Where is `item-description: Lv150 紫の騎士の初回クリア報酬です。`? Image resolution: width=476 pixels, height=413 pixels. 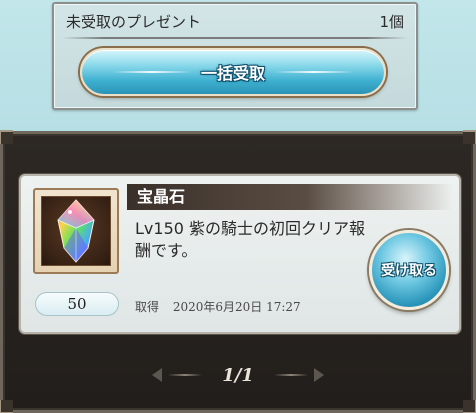
item-description: Lv150 紫の騎士の初回クリア報酬です。 is located at coordinates (250, 239).